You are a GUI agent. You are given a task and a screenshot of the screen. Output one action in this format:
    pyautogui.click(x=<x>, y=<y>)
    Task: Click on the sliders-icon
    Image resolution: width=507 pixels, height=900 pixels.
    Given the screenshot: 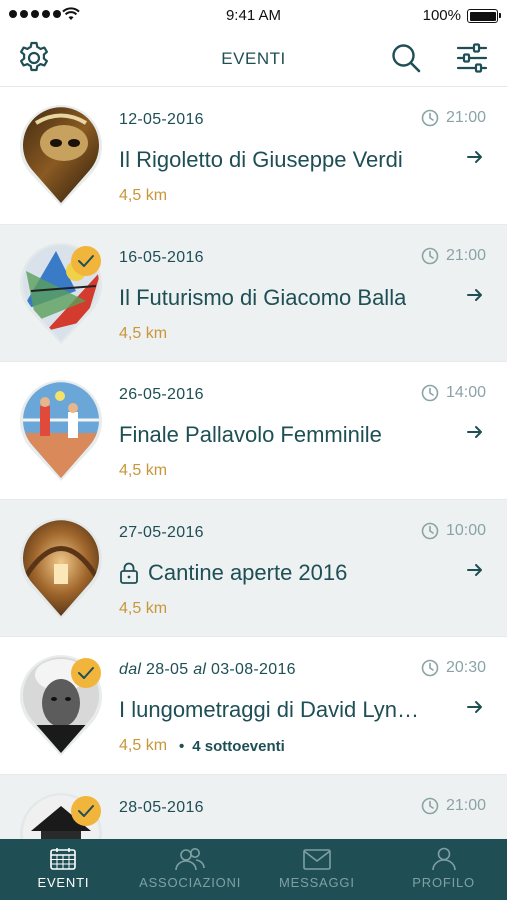 What is the action you would take?
    pyautogui.click(x=472, y=58)
    